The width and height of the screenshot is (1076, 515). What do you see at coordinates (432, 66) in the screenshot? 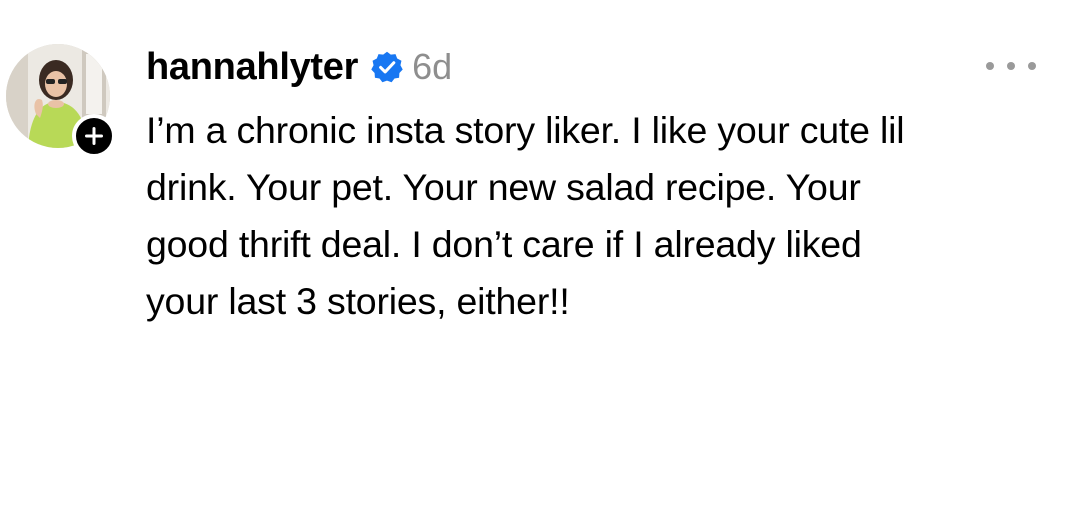
I see `post-timestamp: 6d` at bounding box center [432, 66].